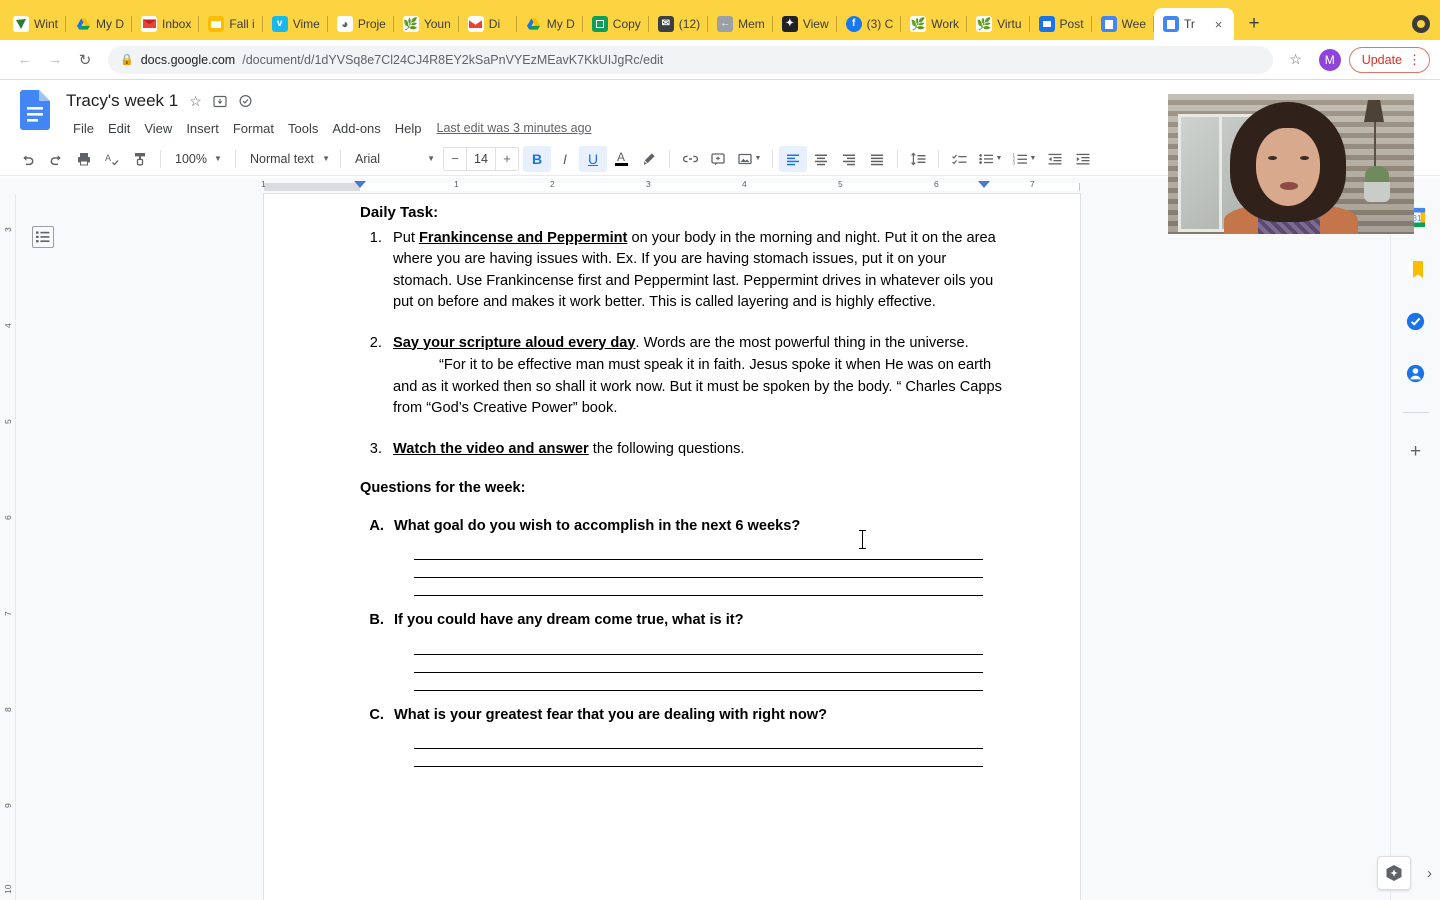  Describe the element at coordinates (56, 159) in the screenshot. I see `redo-icon` at that location.